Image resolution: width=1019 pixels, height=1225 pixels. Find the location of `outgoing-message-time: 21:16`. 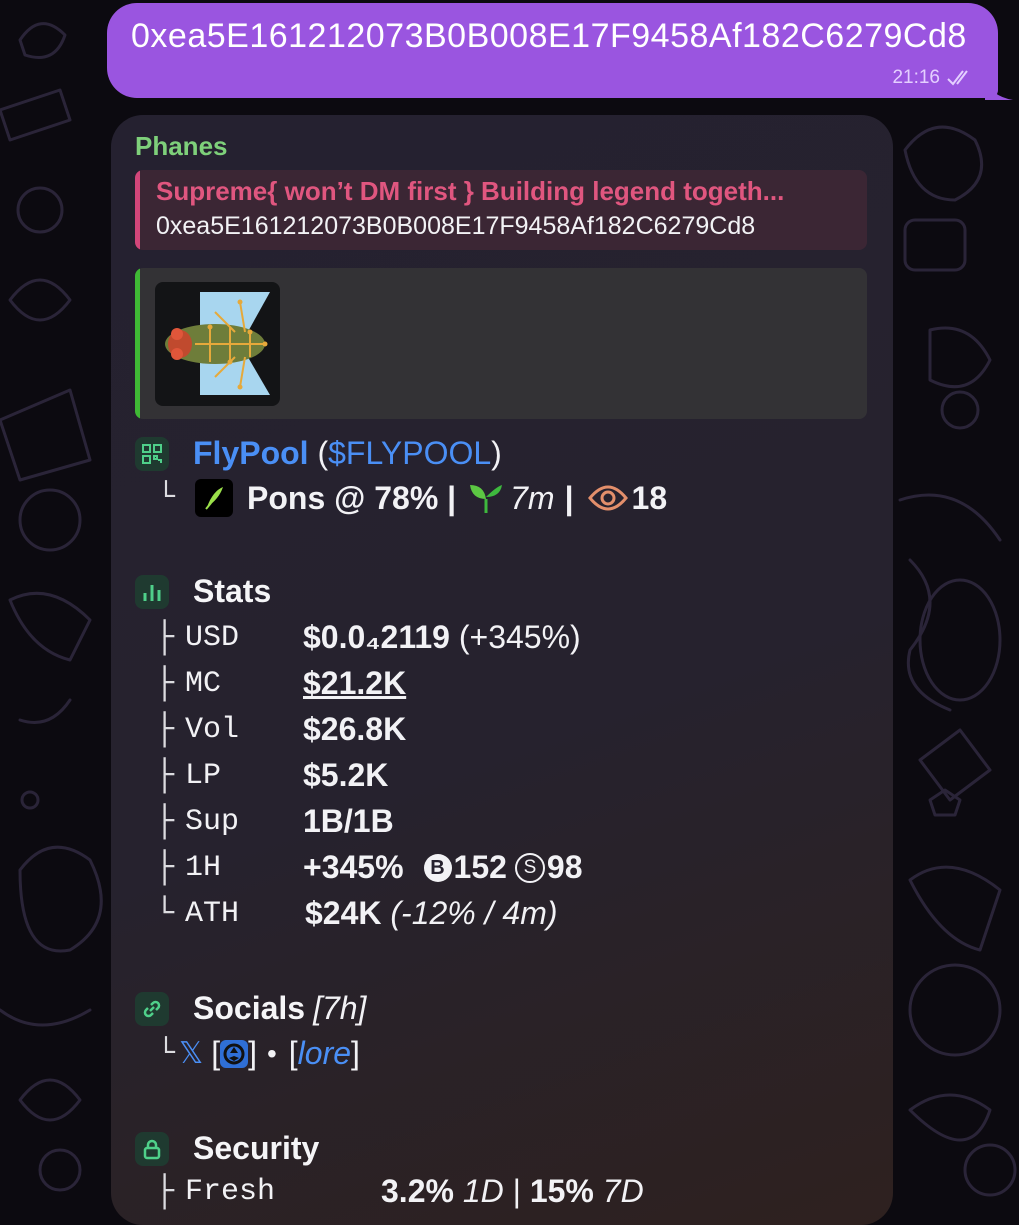

outgoing-message-time: 21:16 is located at coordinates (916, 77).